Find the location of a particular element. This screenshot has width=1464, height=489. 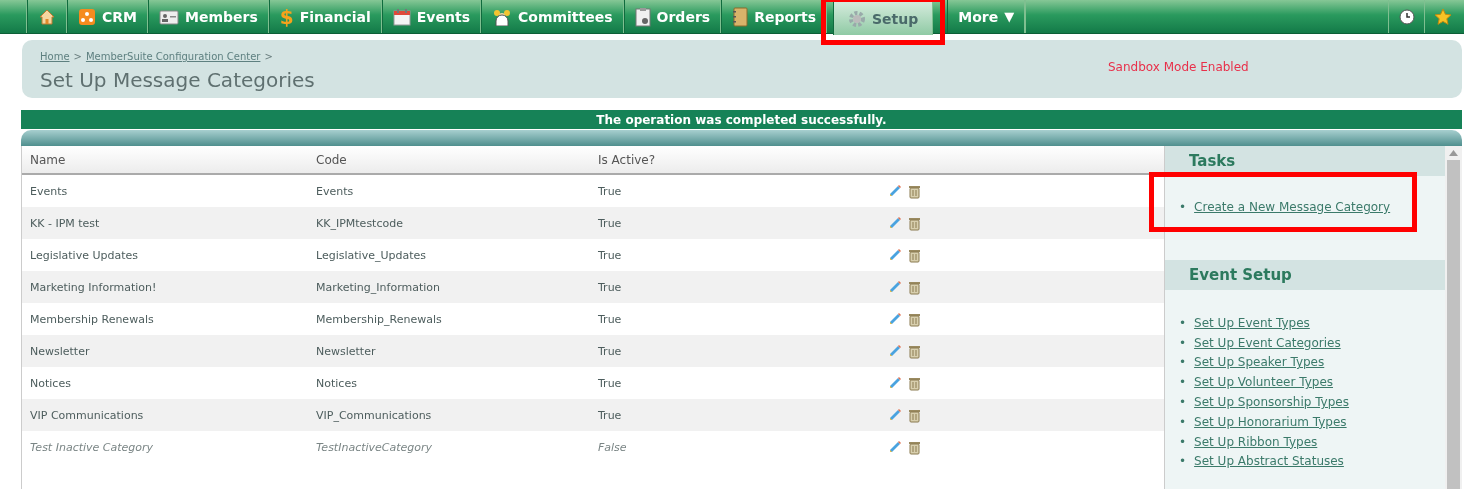

gear-icon is located at coordinates (857, 18).